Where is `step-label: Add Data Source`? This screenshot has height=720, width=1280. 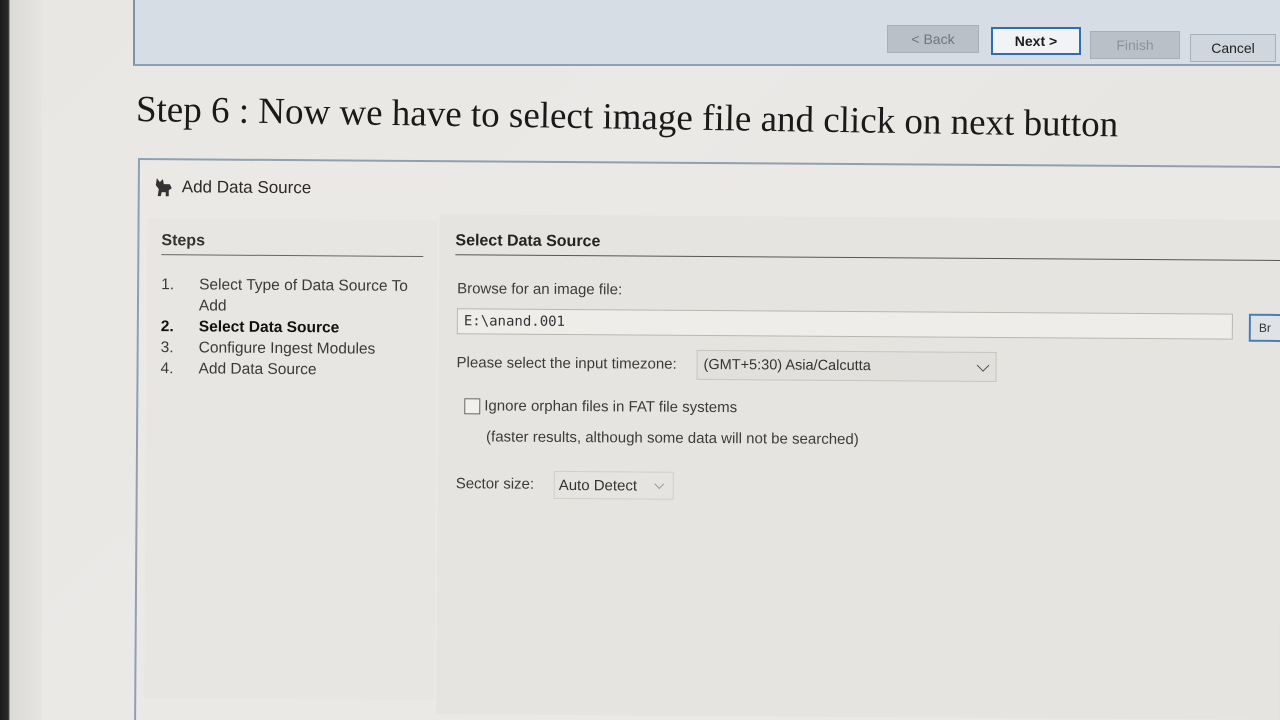 step-label: Add Data Source is located at coordinates (257, 369).